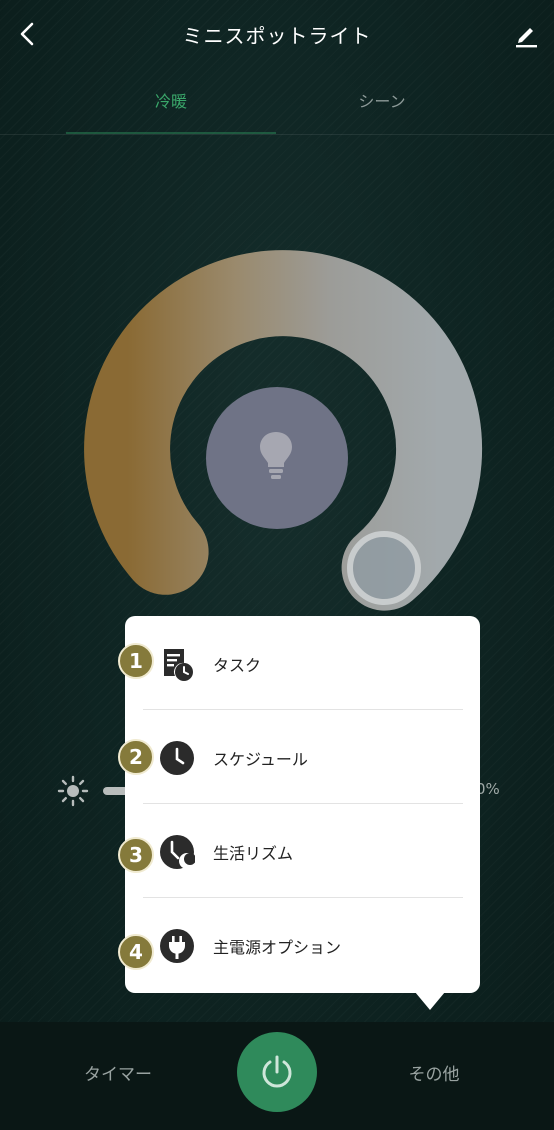 The width and height of the screenshot is (554, 1130). What do you see at coordinates (136, 757) in the screenshot?
I see `step-badge: 2` at bounding box center [136, 757].